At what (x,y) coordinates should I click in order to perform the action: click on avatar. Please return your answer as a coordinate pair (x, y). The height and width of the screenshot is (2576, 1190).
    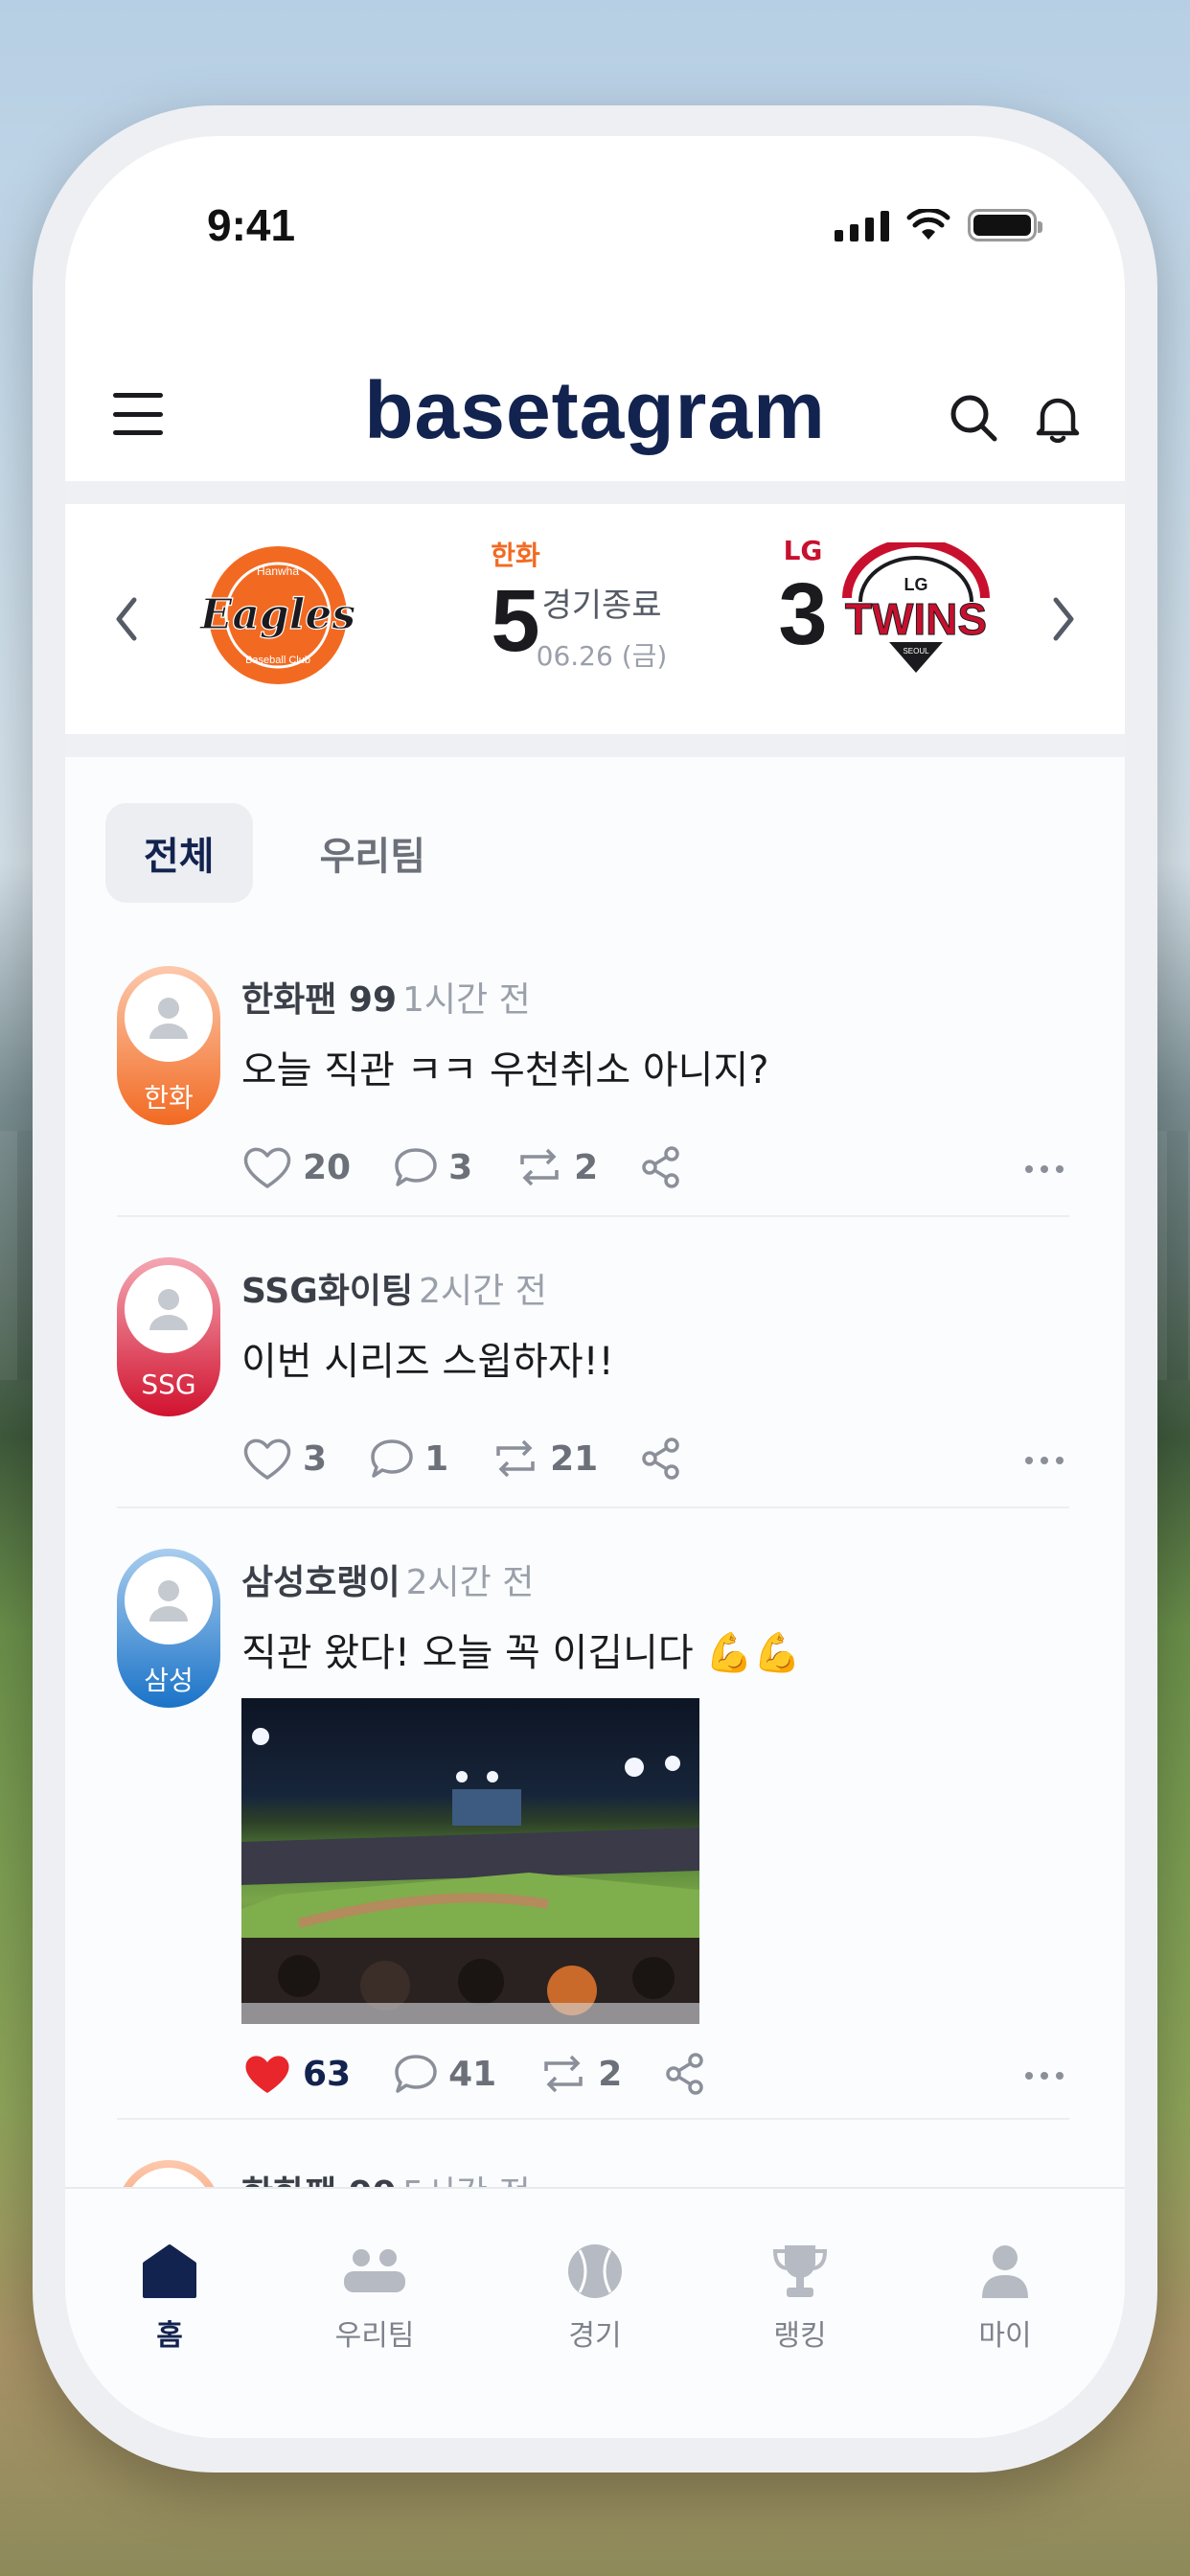
    Looking at the image, I should click on (168, 2173).